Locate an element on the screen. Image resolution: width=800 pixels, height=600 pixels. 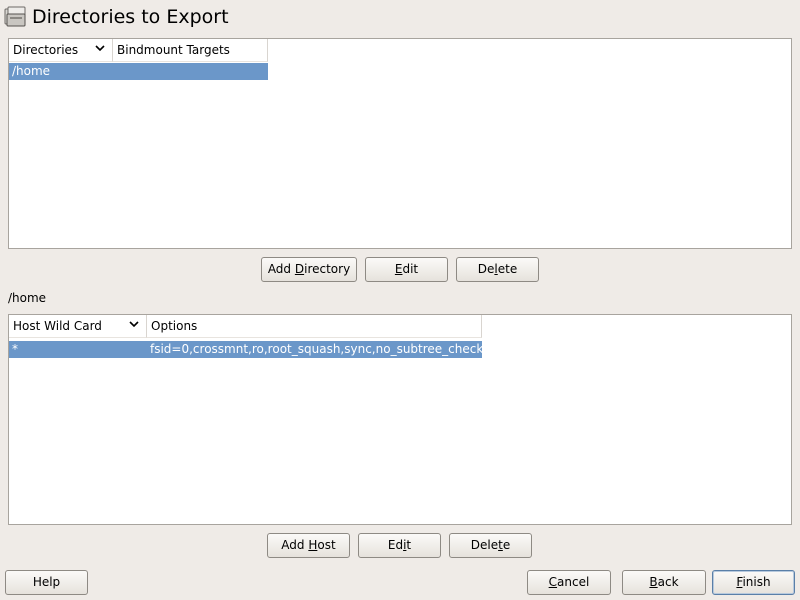
column-header-directories: Directories is located at coordinates (61, 50).